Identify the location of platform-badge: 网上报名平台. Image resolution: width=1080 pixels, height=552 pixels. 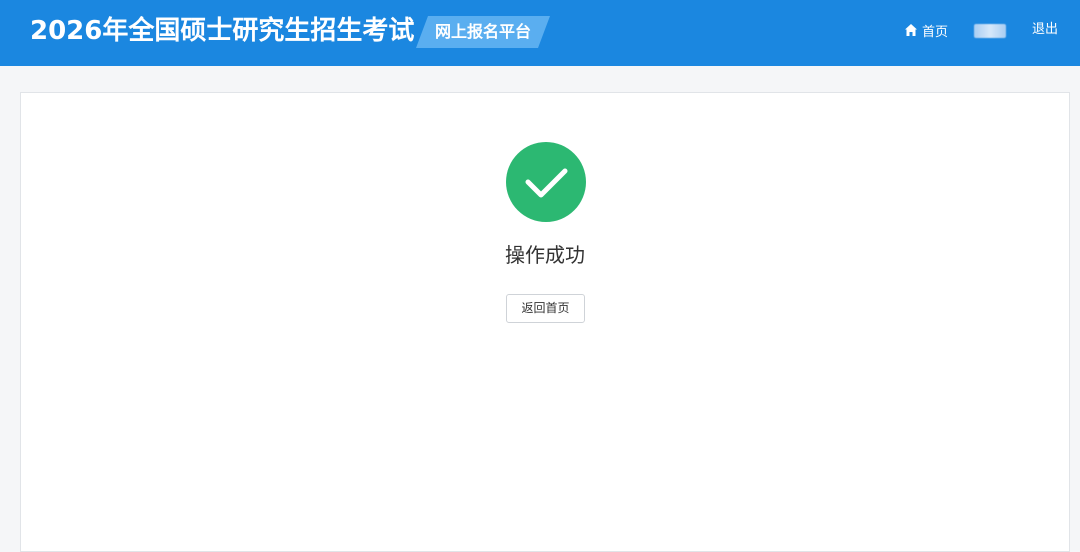
(483, 32).